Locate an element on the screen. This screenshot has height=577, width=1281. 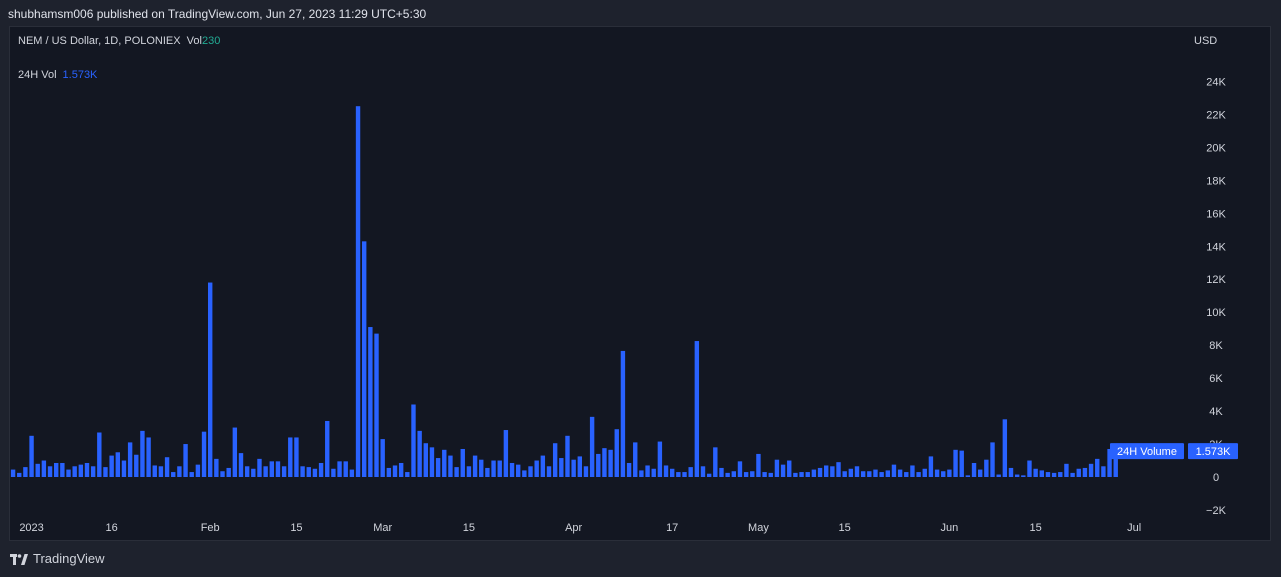
x-tick-label: Jul is located at coordinates (1134, 528).